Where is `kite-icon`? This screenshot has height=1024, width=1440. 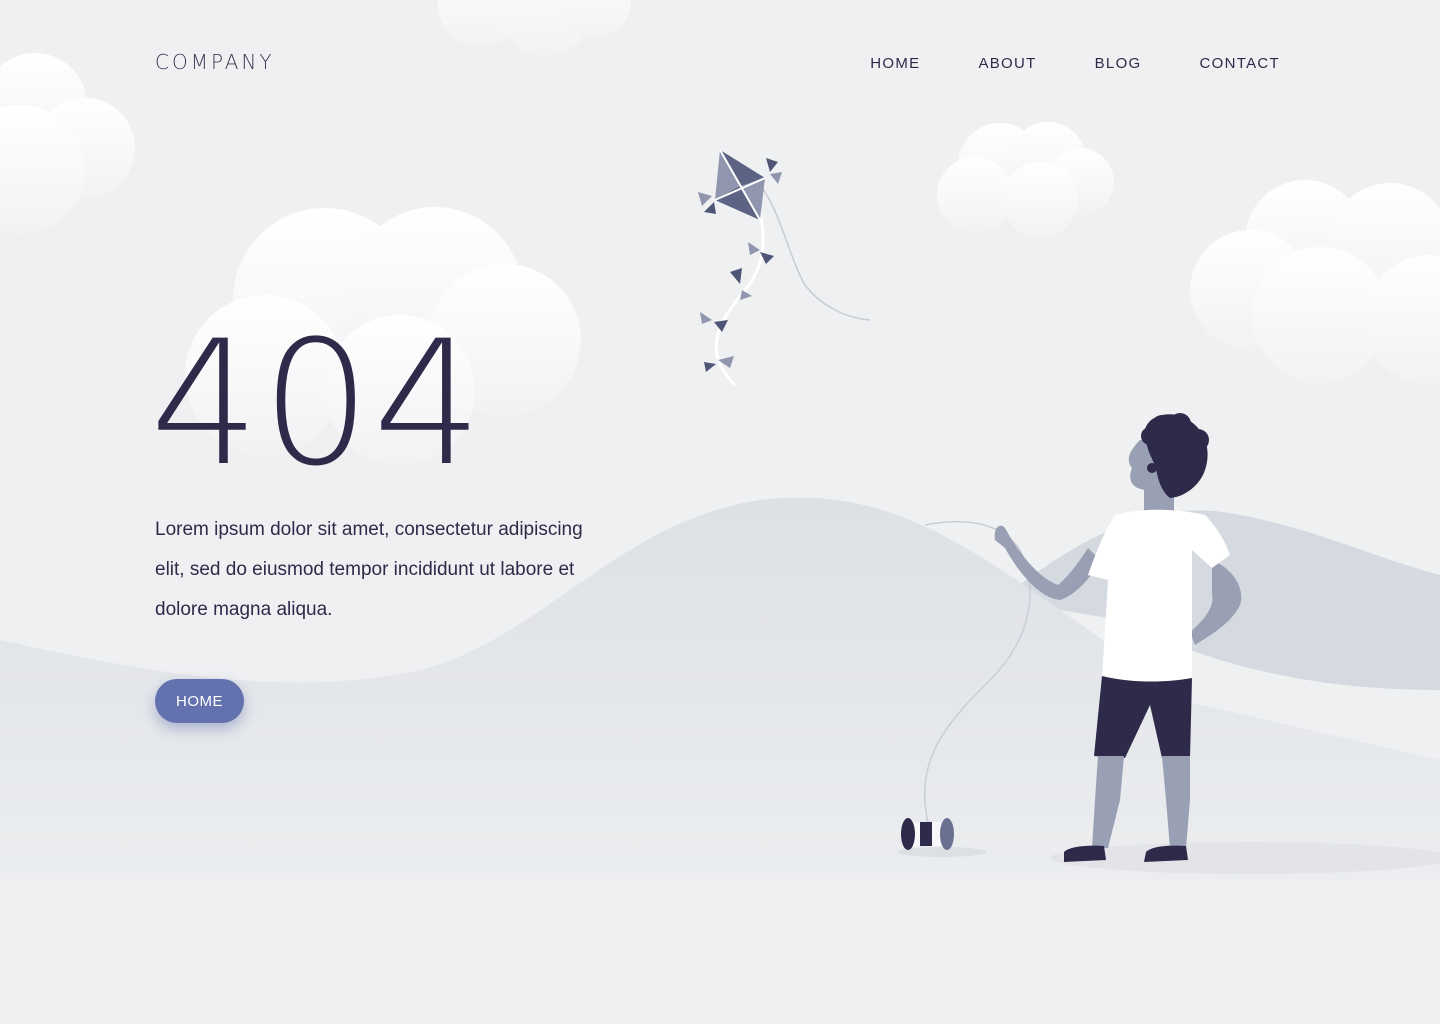 kite-icon is located at coordinates (784, 268).